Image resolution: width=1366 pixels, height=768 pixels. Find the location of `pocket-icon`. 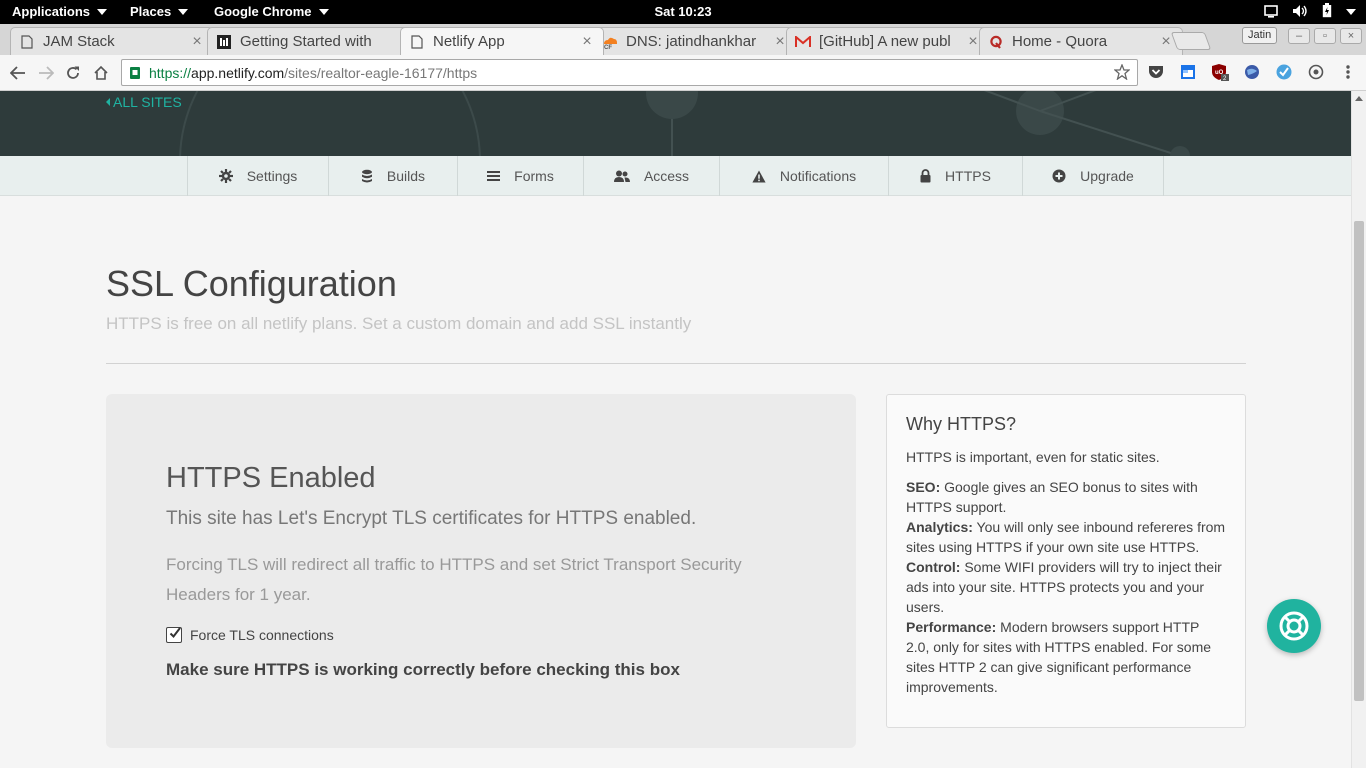

pocket-icon is located at coordinates (1156, 72).